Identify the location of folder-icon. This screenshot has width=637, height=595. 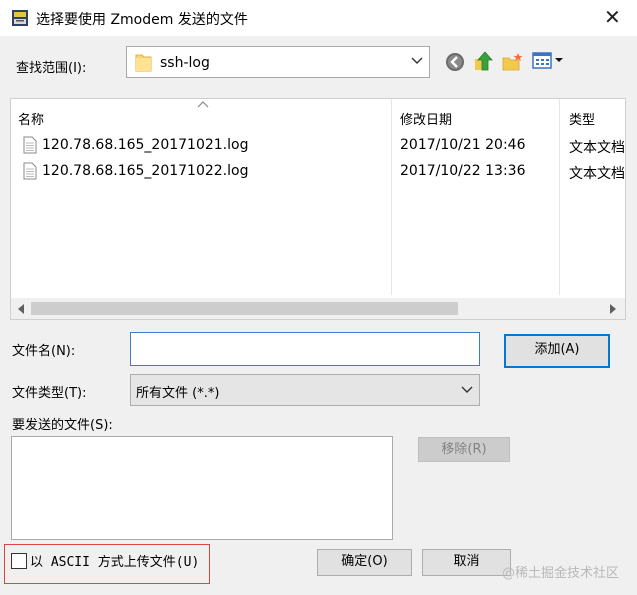
(143, 63).